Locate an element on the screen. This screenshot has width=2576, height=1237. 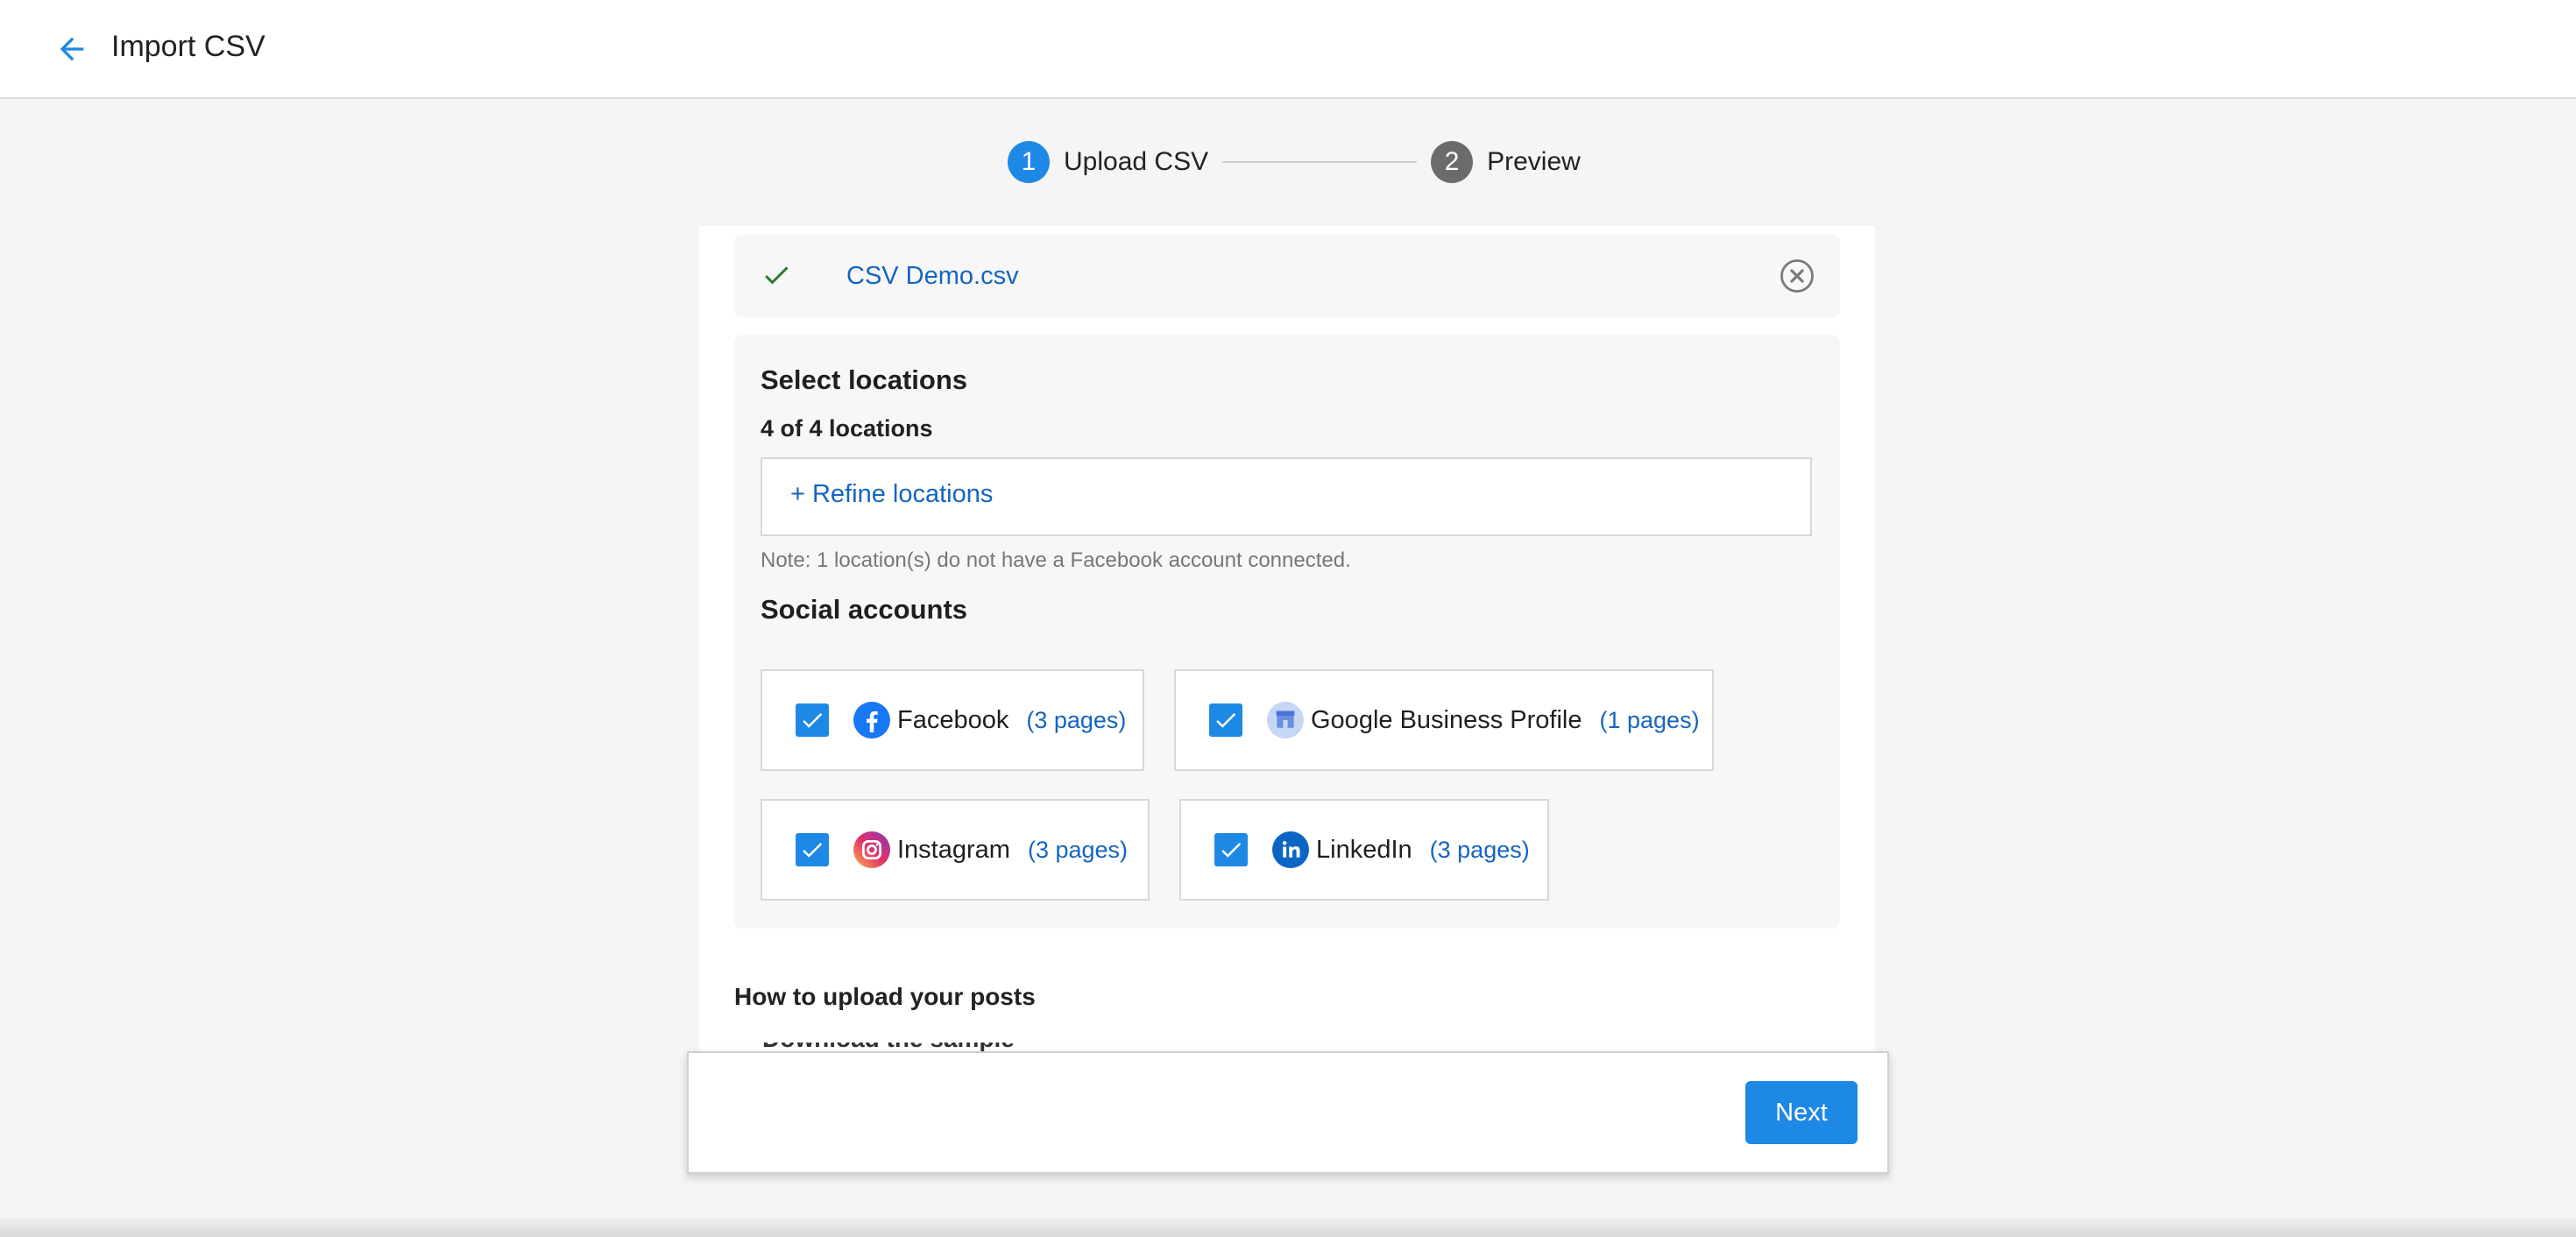
instagram-checkbox is located at coordinates (812, 849).